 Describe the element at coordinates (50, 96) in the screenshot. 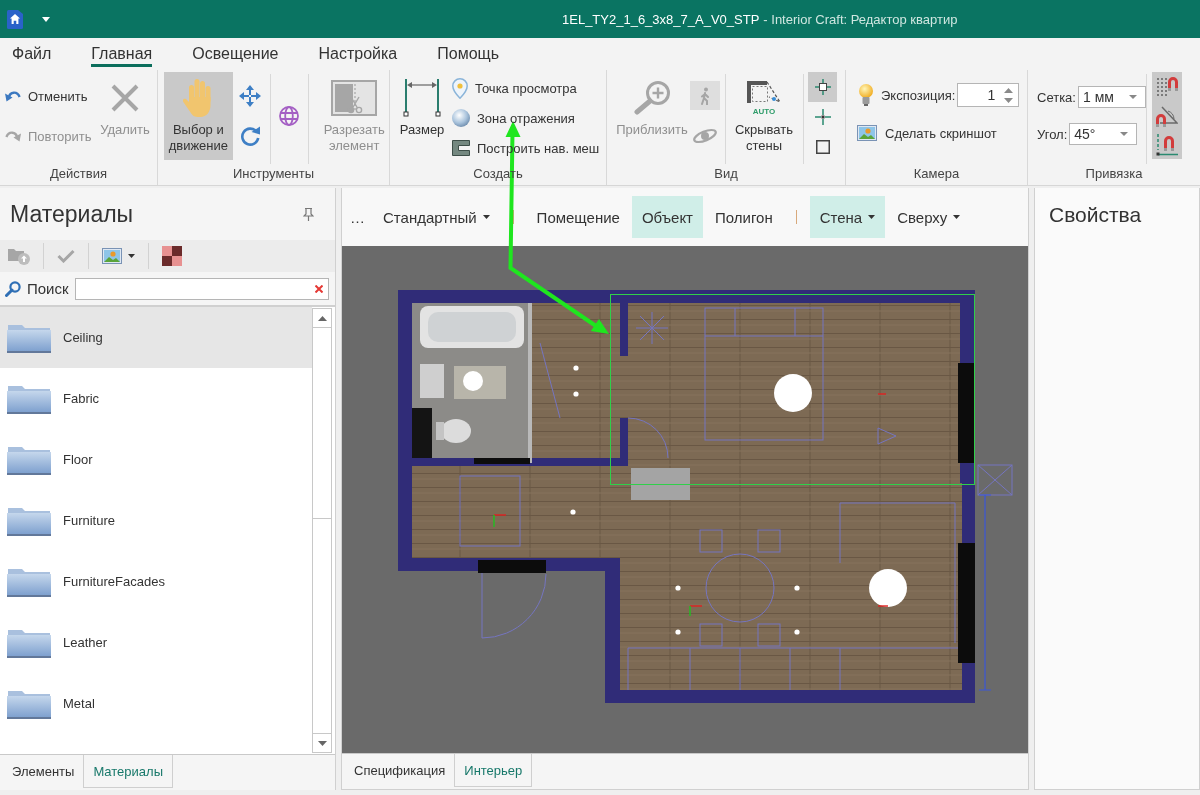

I see `undo-button: Отменить` at that location.